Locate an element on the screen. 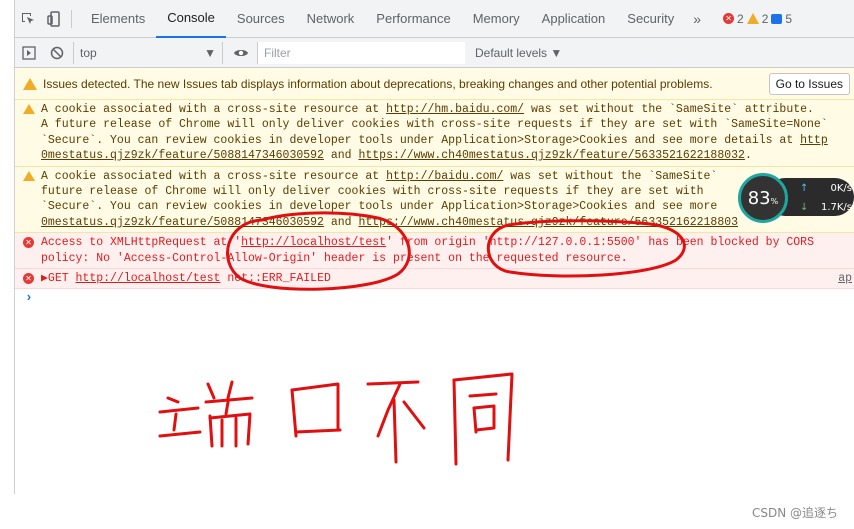  tab-sources: Sources is located at coordinates (261, 19).